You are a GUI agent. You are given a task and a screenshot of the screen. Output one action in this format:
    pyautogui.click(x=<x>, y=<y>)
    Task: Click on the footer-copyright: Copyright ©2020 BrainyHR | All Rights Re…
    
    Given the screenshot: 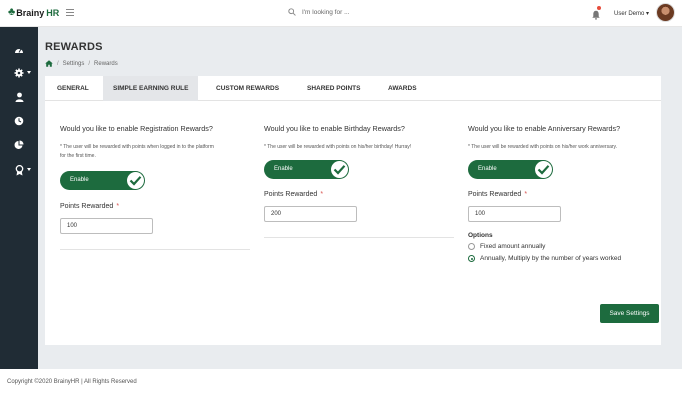 What is the action you would take?
    pyautogui.click(x=72, y=382)
    